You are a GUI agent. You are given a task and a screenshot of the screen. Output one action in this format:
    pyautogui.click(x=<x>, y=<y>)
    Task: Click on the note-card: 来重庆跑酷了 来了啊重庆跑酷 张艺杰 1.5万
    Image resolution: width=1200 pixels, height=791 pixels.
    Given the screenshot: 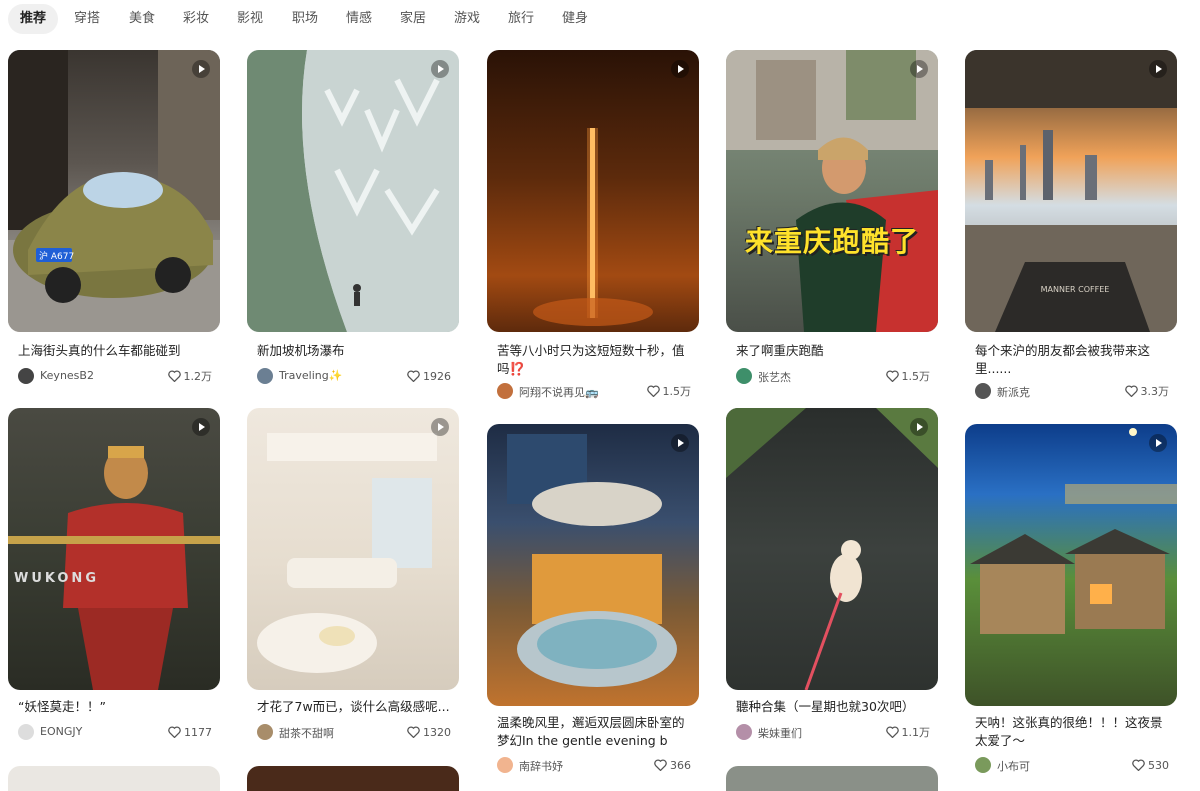 What is the action you would take?
    pyautogui.click(x=832, y=220)
    